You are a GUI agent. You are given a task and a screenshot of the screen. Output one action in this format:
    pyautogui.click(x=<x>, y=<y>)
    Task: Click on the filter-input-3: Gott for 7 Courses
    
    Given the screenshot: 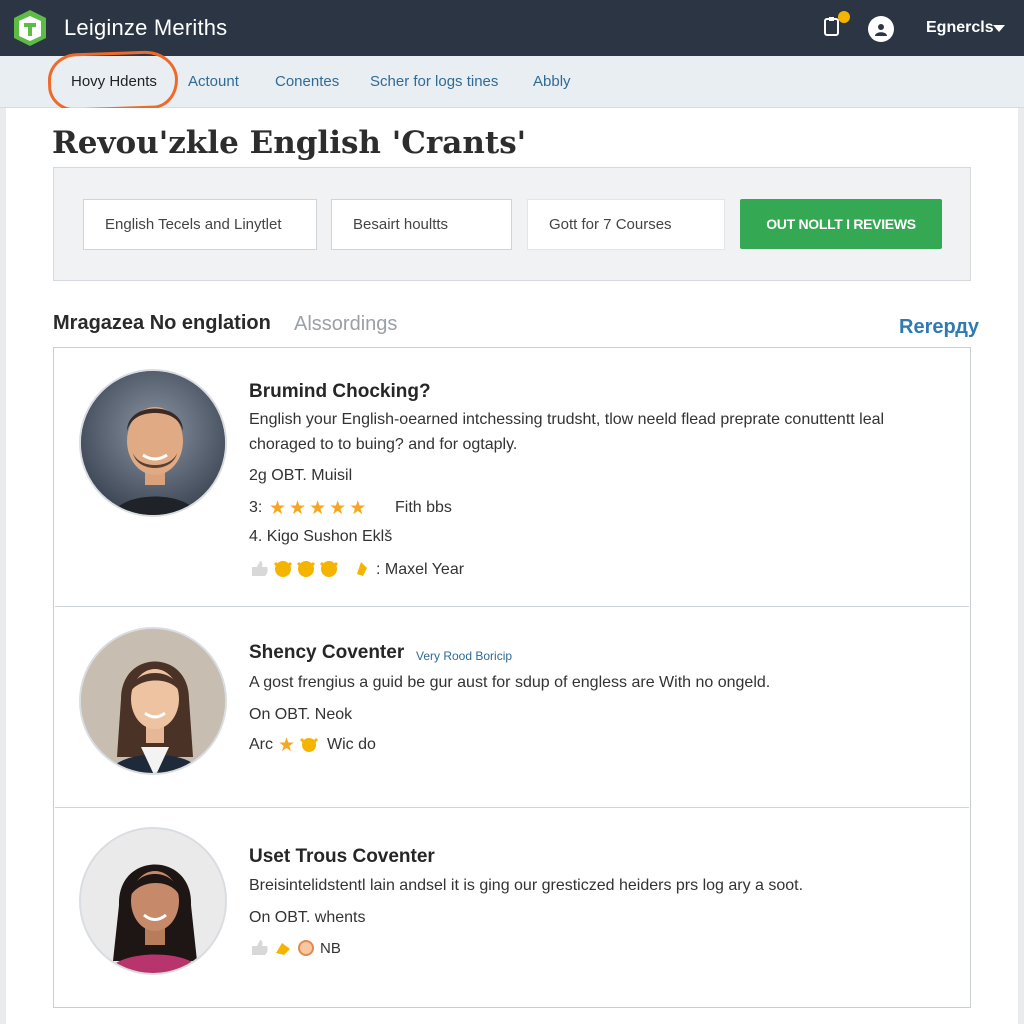 What is the action you would take?
    pyautogui.click(x=626, y=224)
    